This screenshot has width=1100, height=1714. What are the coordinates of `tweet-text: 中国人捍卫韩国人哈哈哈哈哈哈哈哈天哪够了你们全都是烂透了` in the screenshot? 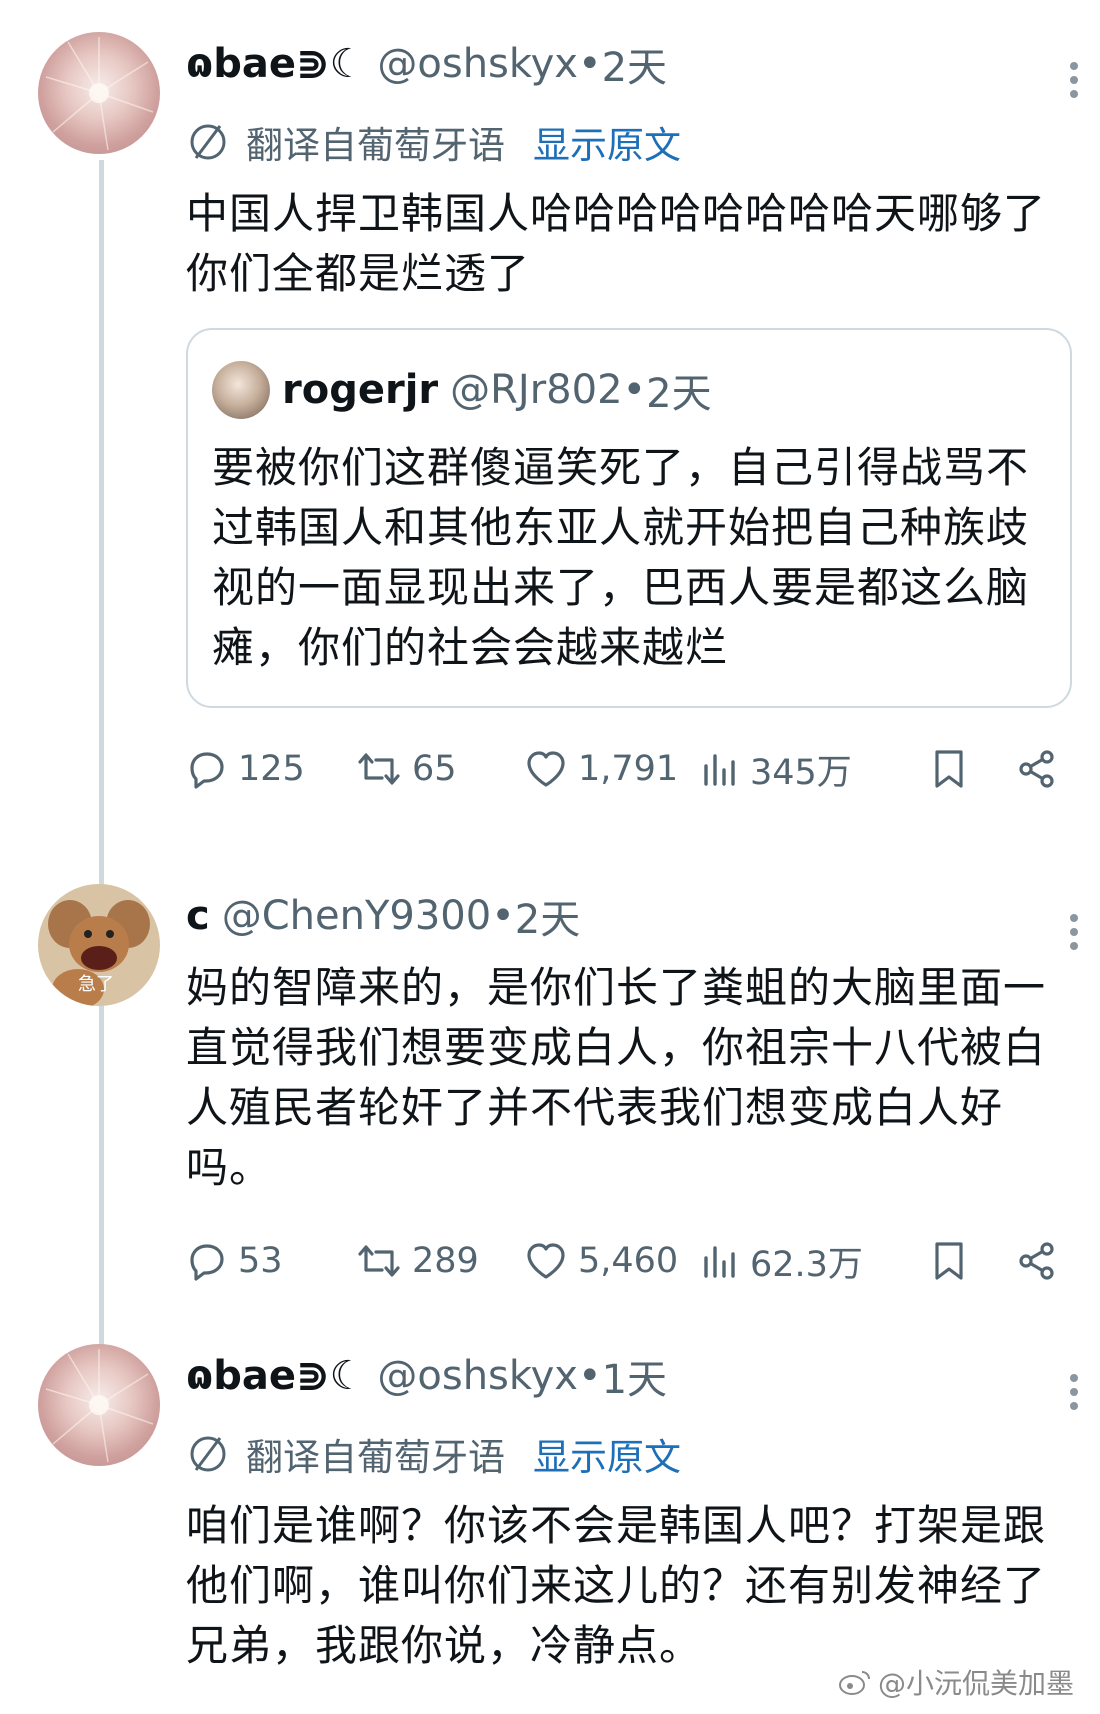 It's located at (616, 243).